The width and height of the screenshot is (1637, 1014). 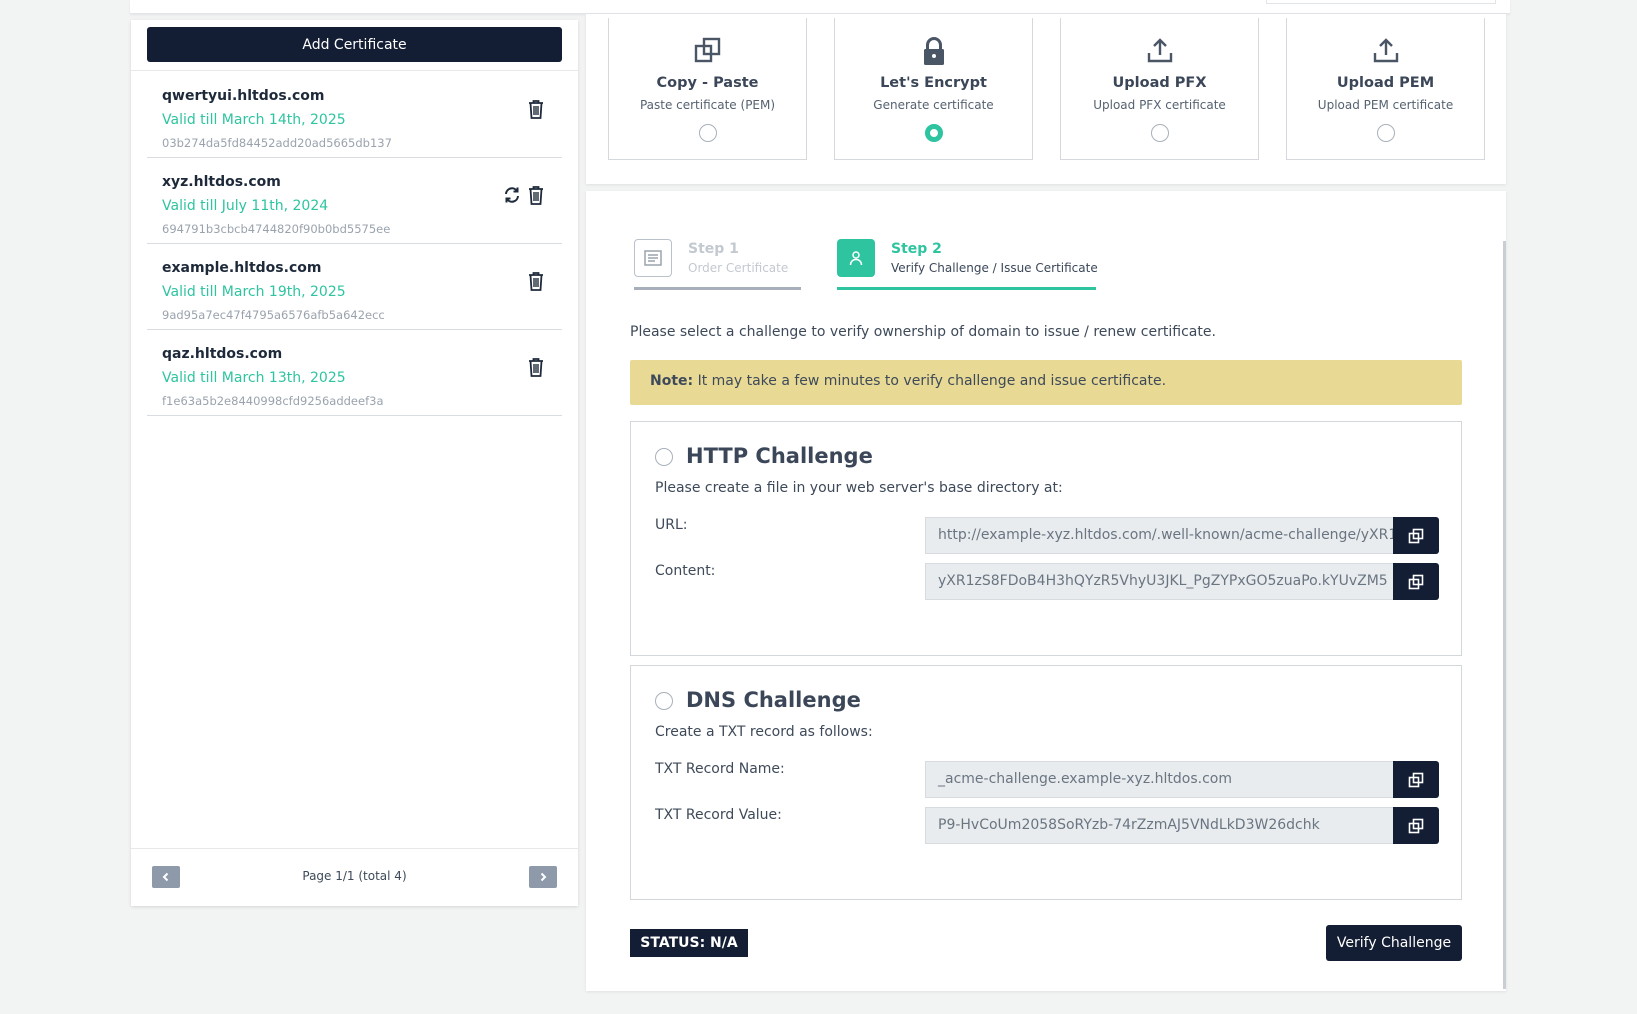 I want to click on step-subtitle: Order Certificate, so click(x=738, y=268).